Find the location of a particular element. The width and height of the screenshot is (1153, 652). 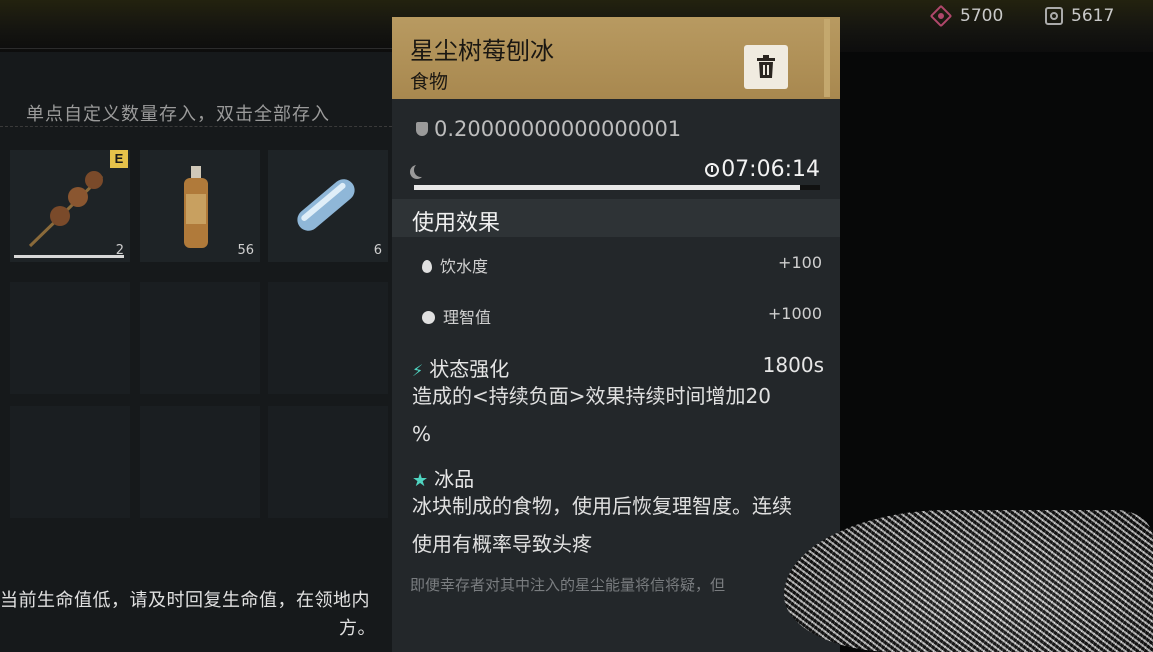

brain-icon is located at coordinates (428, 317).